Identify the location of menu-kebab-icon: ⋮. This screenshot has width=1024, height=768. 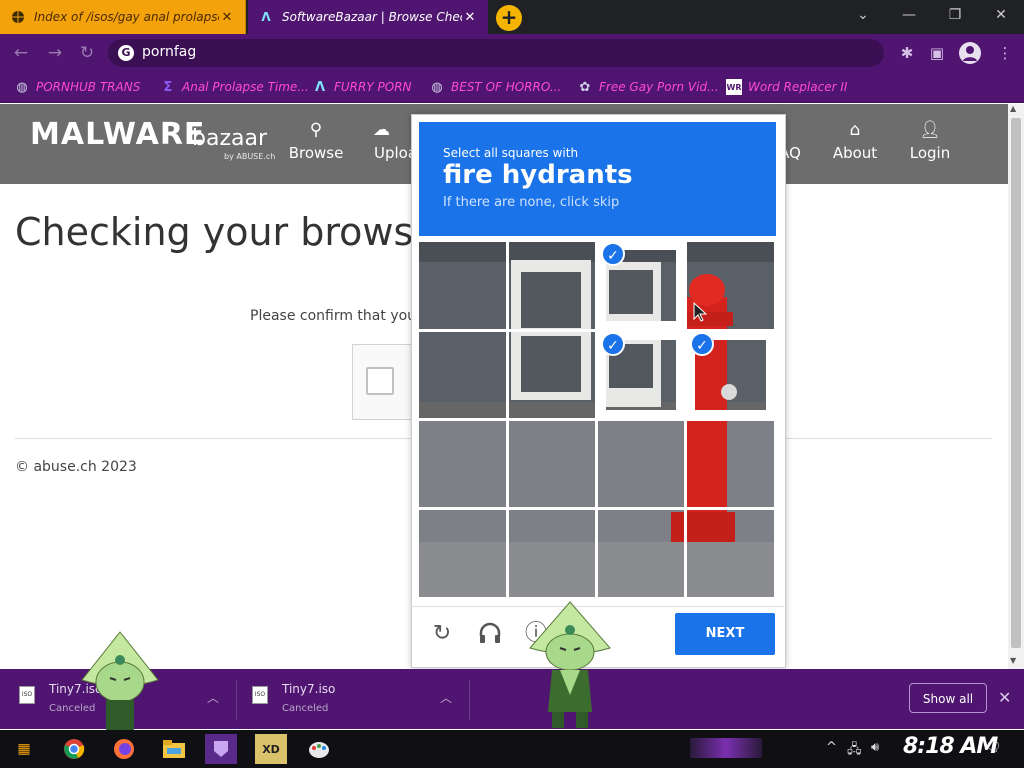
(1005, 53).